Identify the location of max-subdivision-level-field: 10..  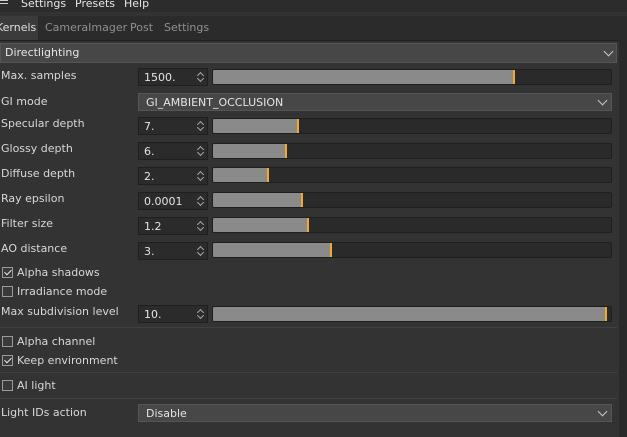
(173, 314).